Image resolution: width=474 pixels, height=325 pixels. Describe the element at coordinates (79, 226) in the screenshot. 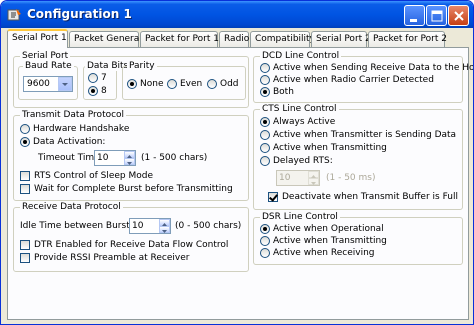

I see `idle-time-label: Idle Time between Bursts:` at that location.